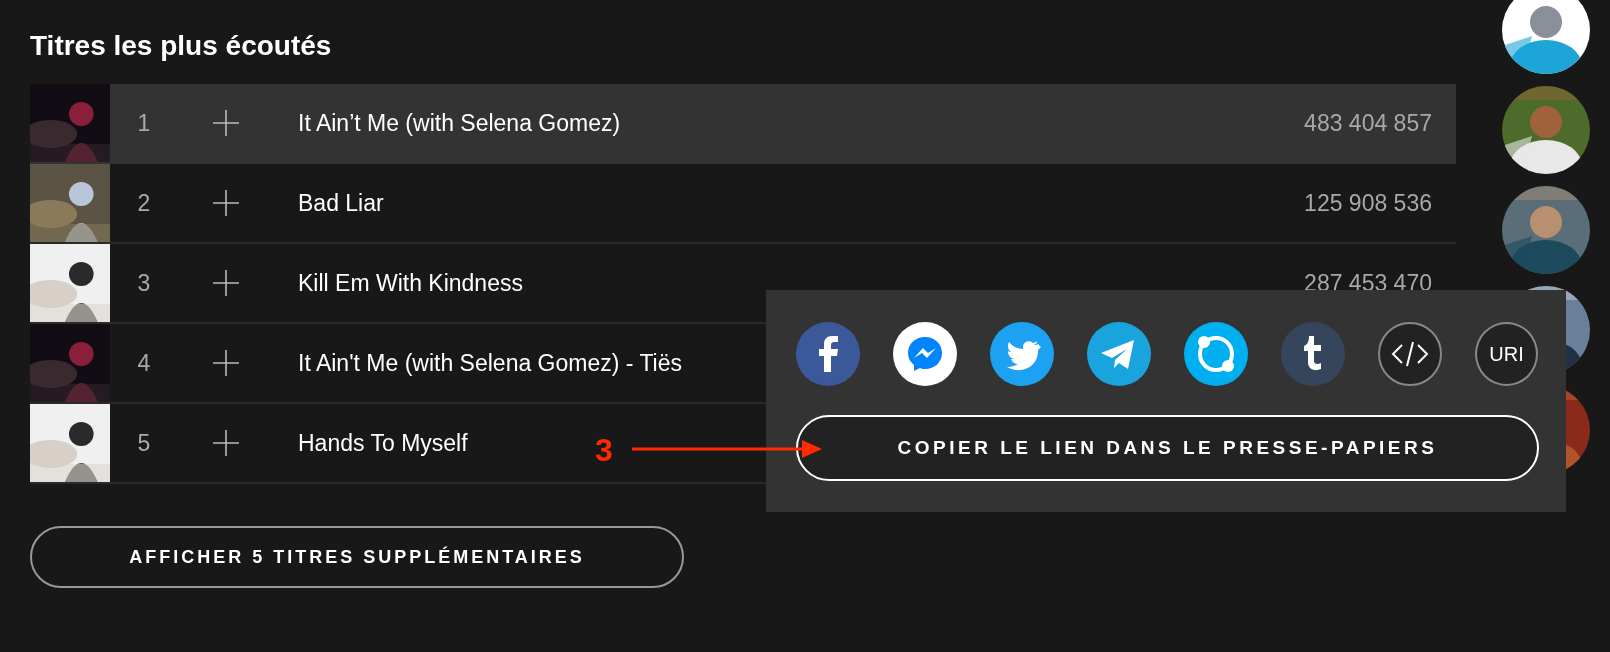 The width and height of the screenshot is (1610, 652). What do you see at coordinates (925, 354) in the screenshot?
I see `messenger-icon` at bounding box center [925, 354].